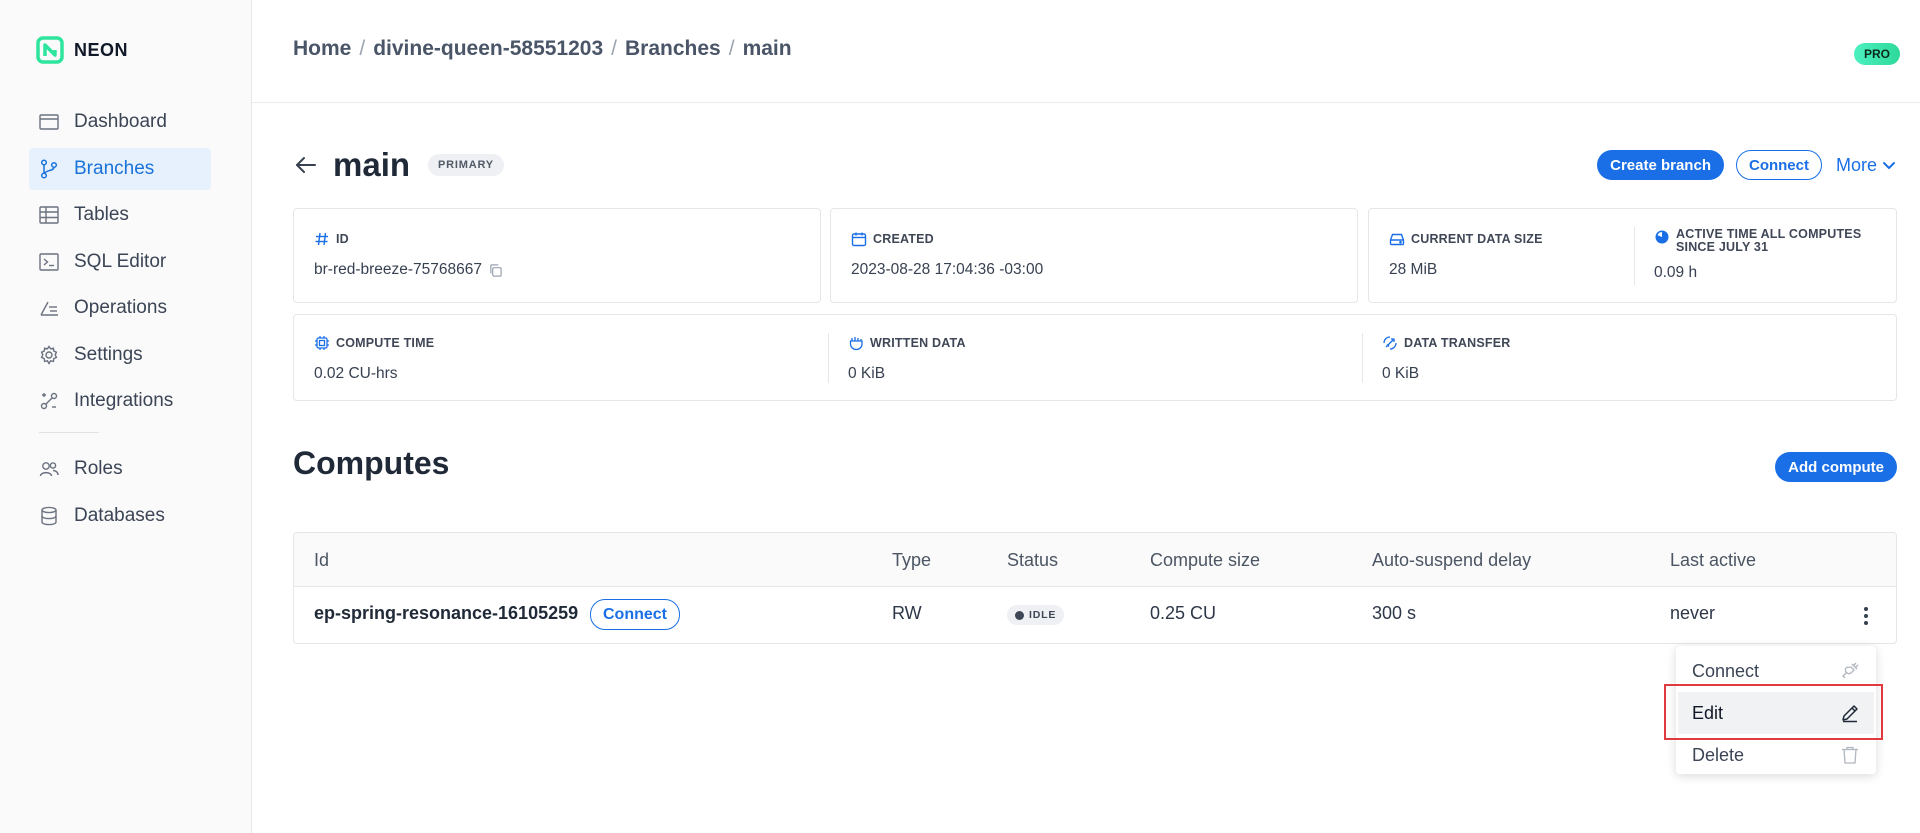  I want to click on breadcrumb-branches: Branches, so click(673, 49).